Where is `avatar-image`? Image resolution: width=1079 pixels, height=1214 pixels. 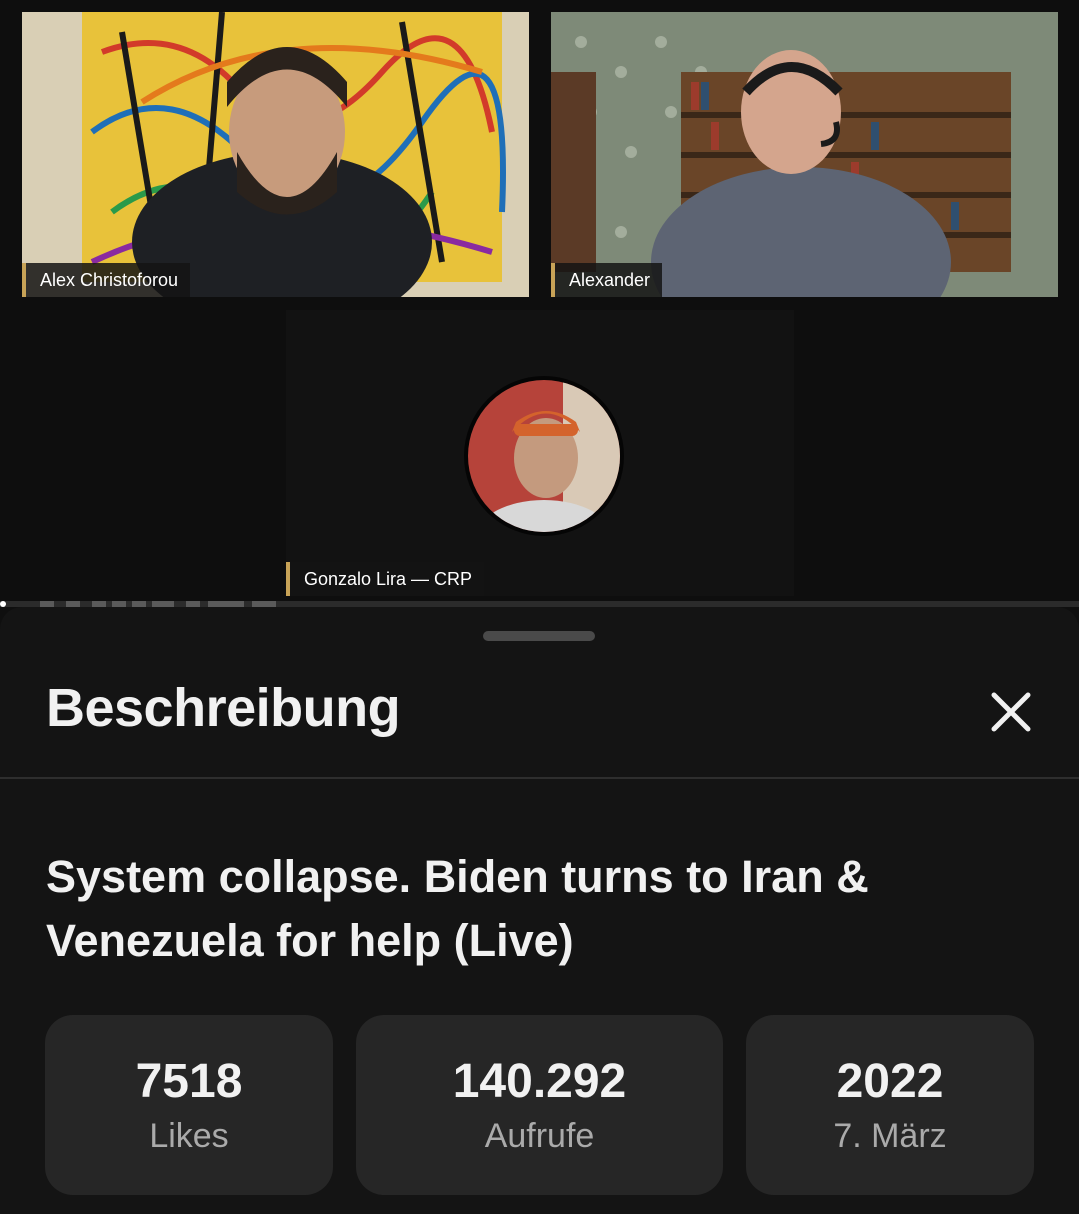
avatar-image is located at coordinates (544, 456).